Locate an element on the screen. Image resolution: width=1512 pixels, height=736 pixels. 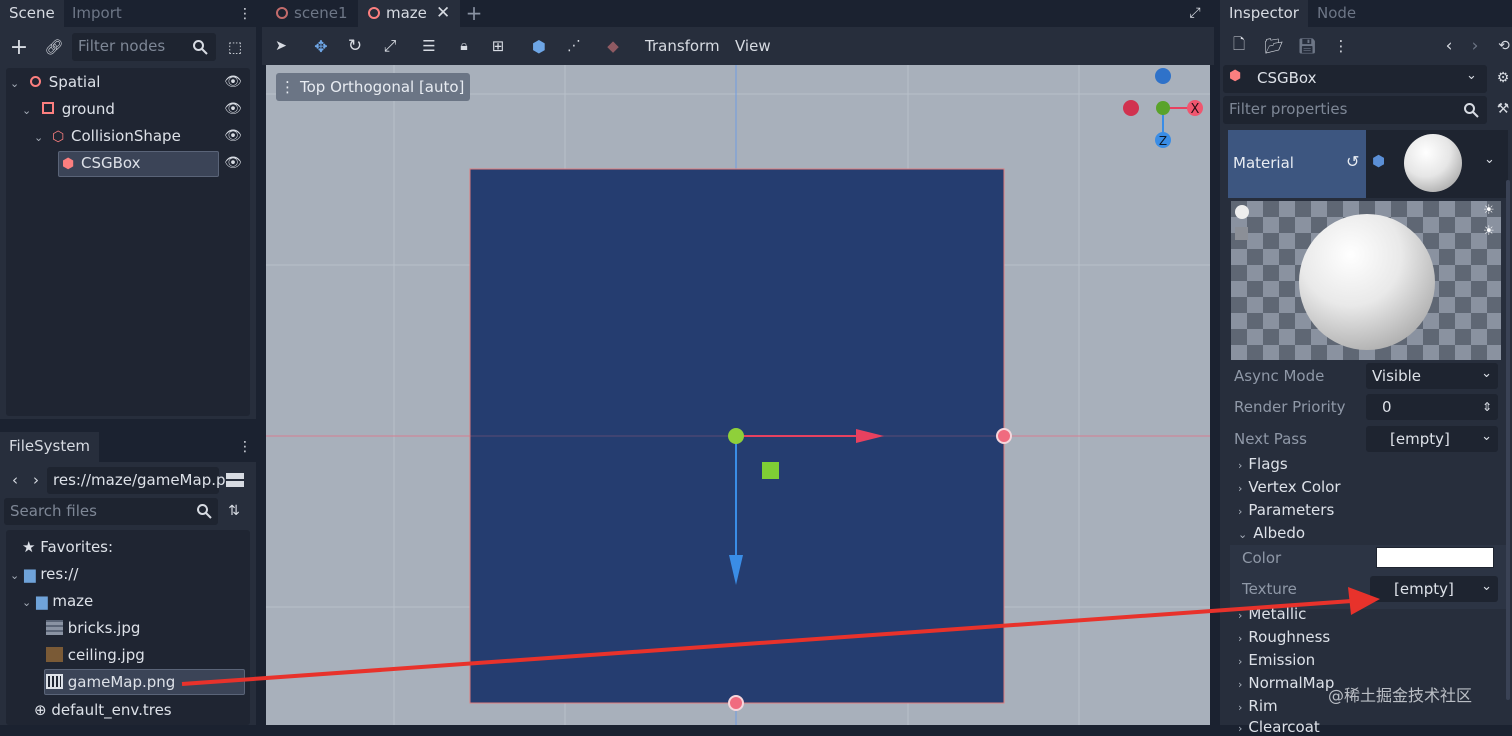
render-priority-spinbox: 0 ⇕ is located at coordinates (1432, 407).